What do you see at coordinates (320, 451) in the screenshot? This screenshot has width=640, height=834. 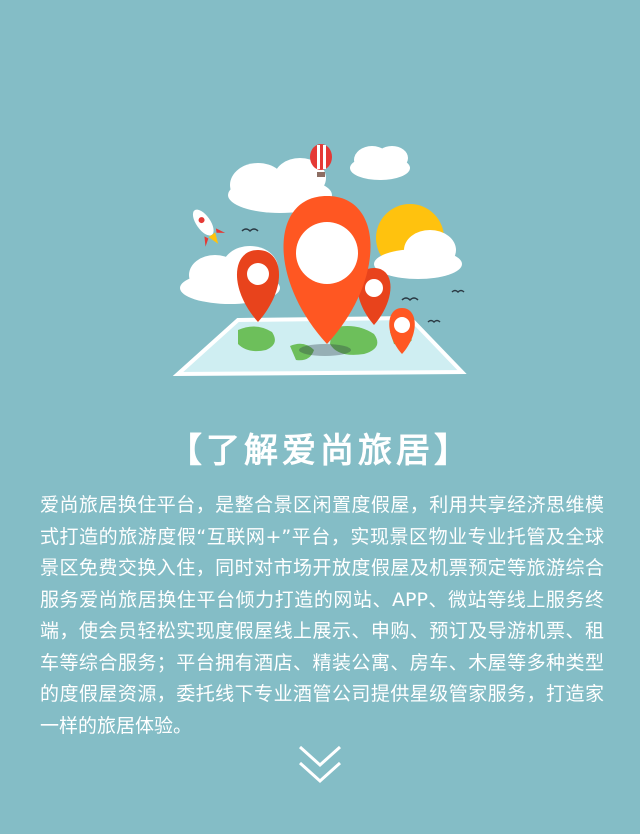 I see `section-title: 【了解爱尚旅居】` at bounding box center [320, 451].